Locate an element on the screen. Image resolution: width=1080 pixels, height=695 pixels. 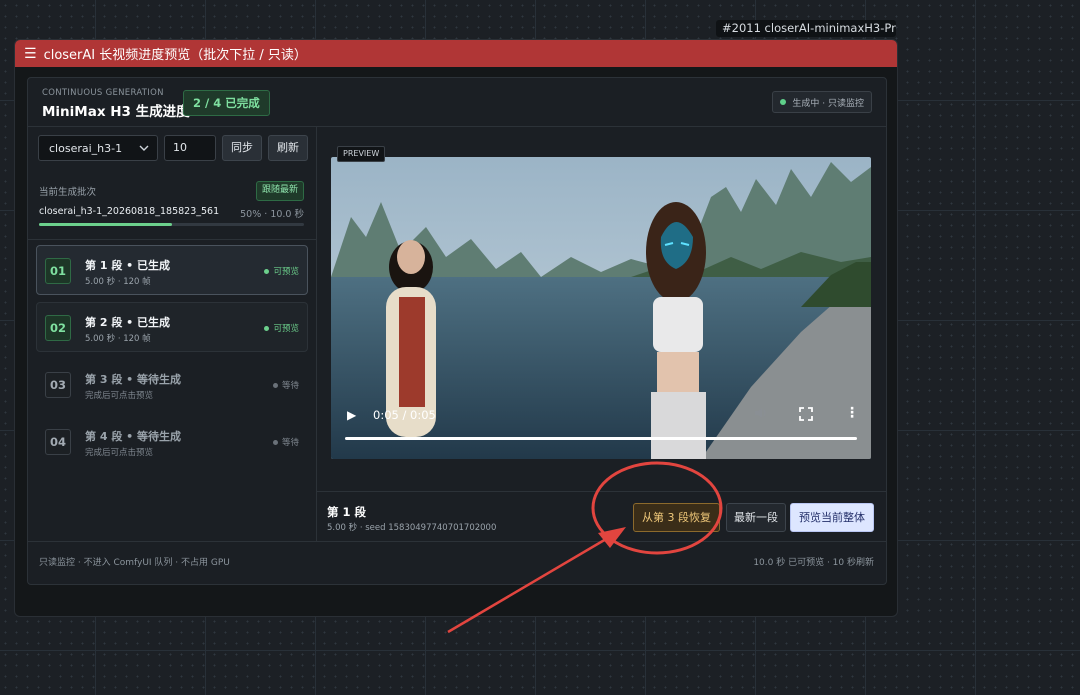
node-title: closerAI 长视频进度预览（批次下拉 / 只读） is located at coordinates (175, 55).